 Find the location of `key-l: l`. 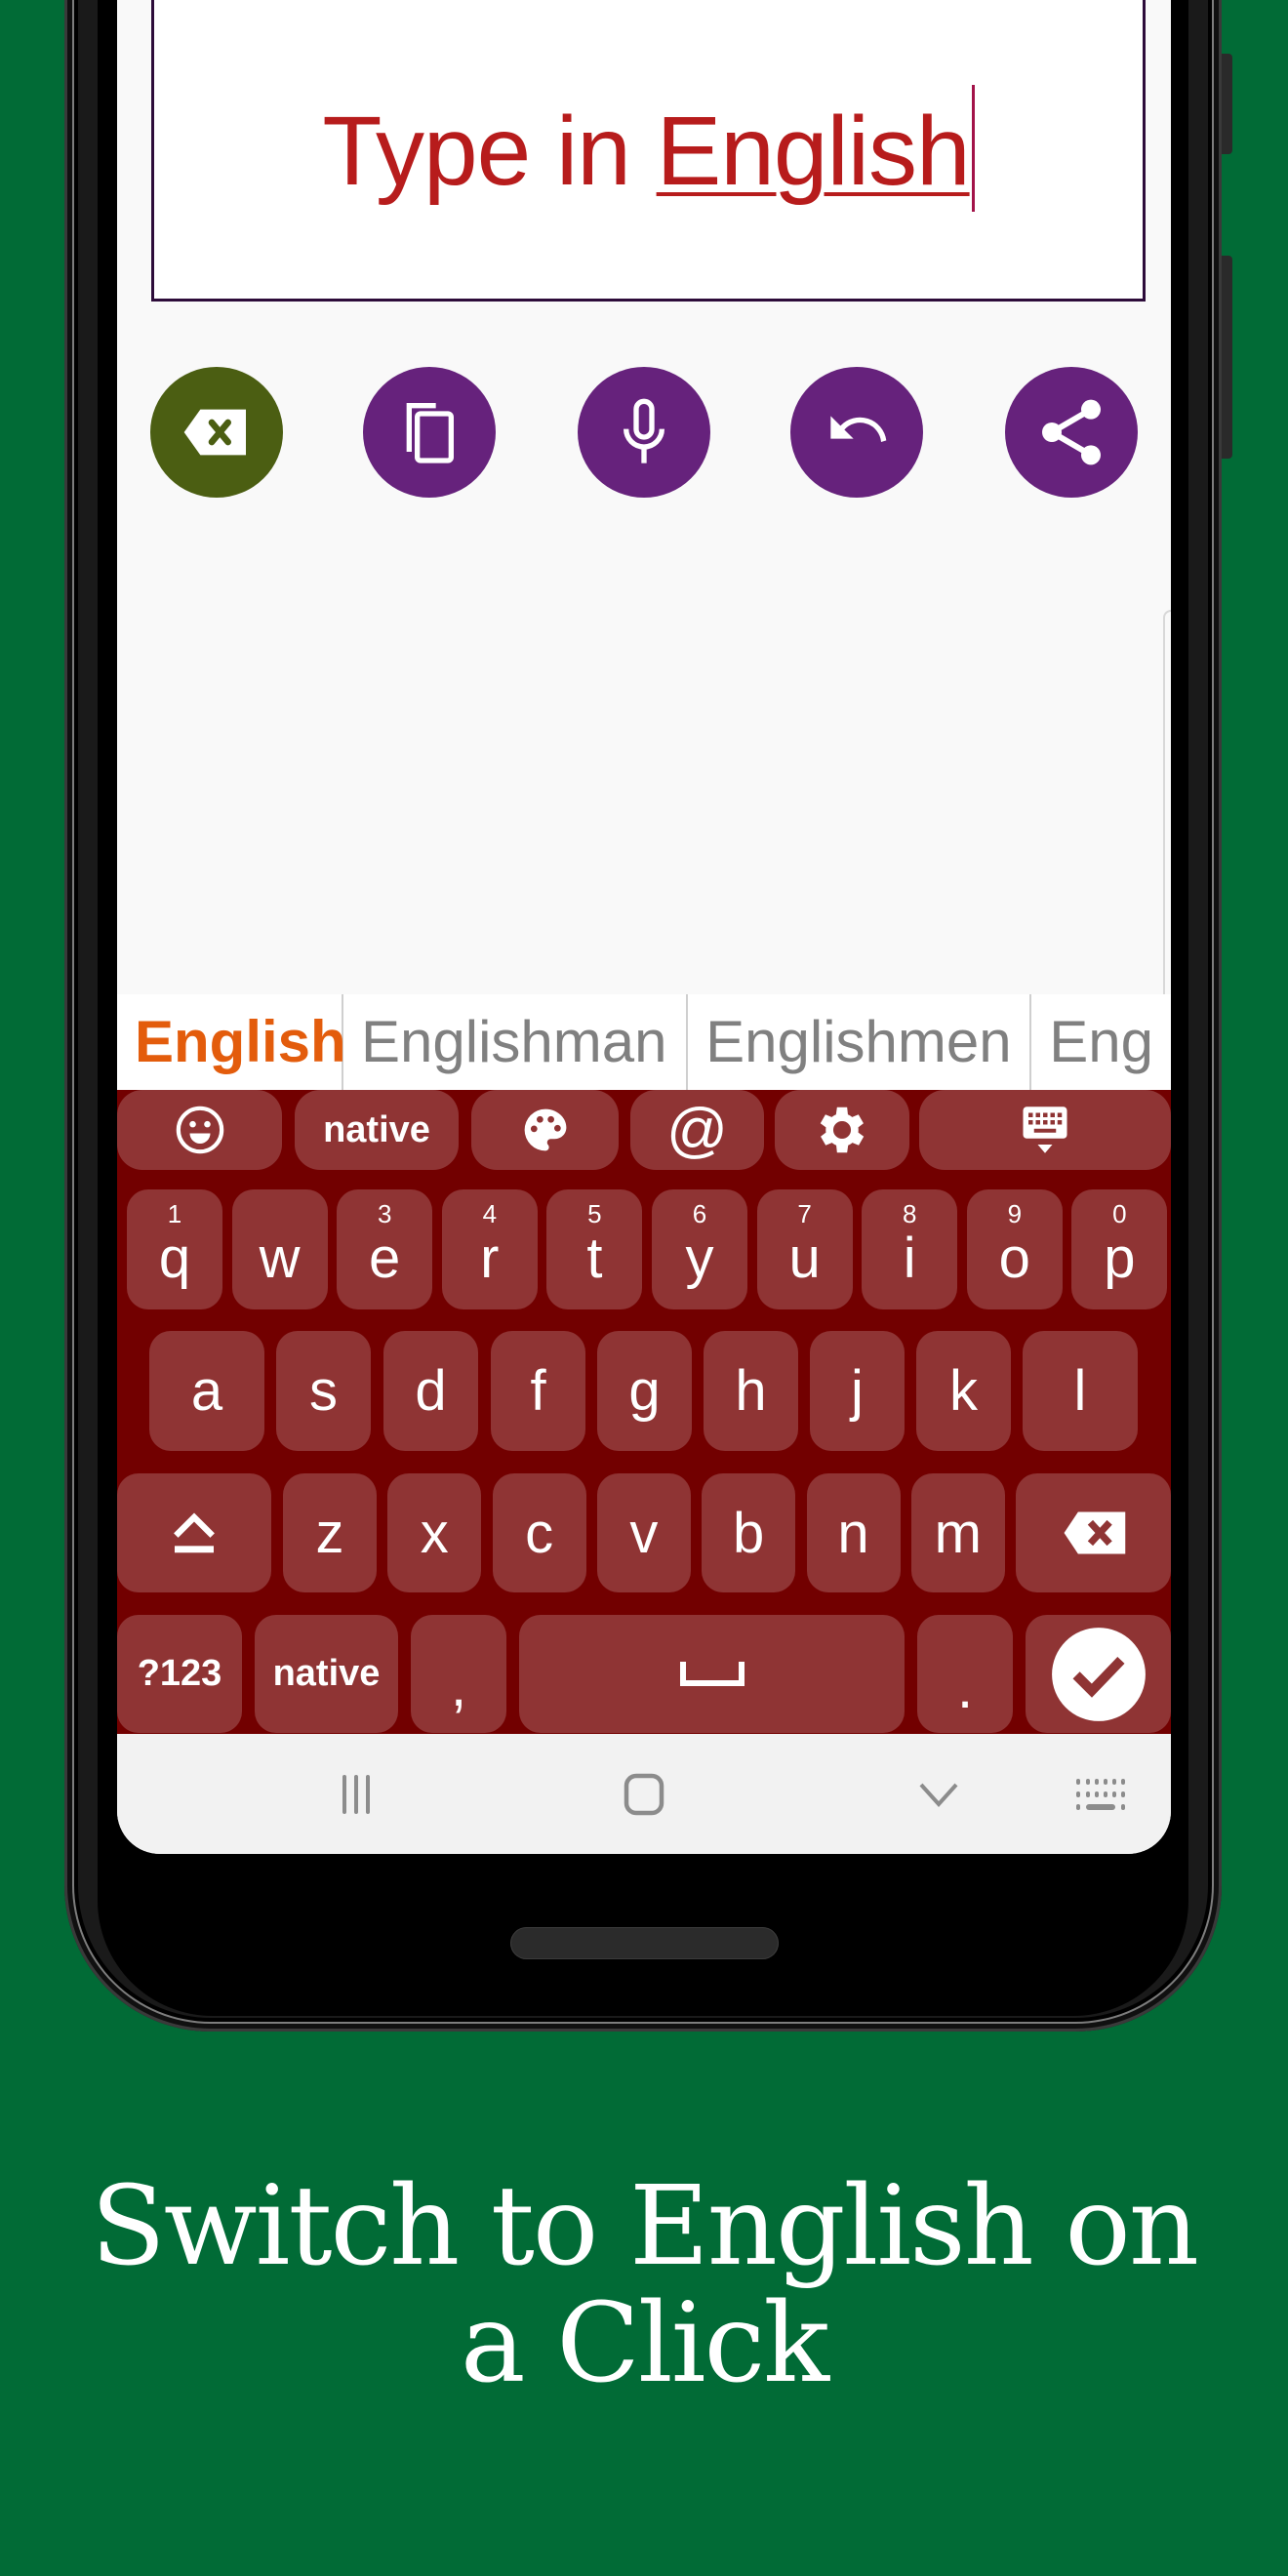

key-l: l is located at coordinates (1080, 1391).